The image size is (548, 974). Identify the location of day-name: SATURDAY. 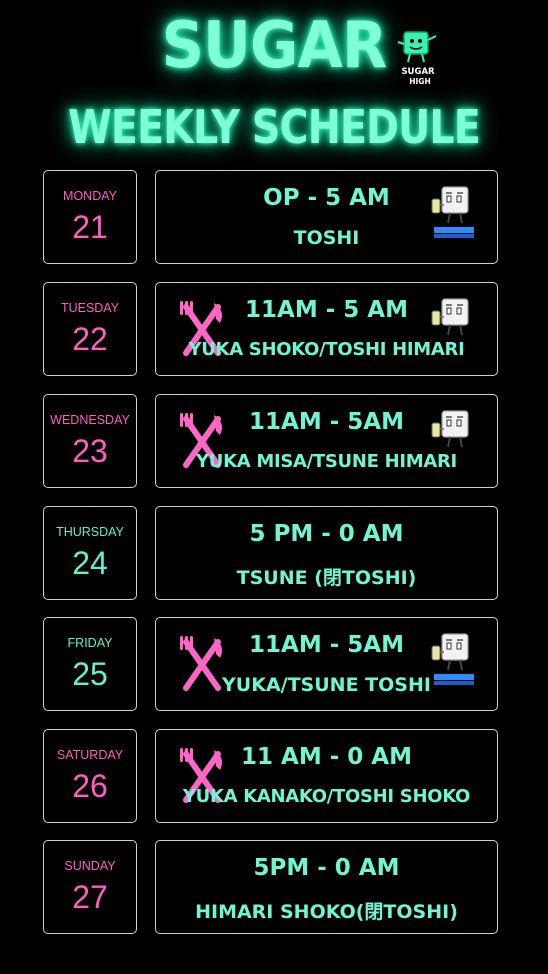
(90, 755).